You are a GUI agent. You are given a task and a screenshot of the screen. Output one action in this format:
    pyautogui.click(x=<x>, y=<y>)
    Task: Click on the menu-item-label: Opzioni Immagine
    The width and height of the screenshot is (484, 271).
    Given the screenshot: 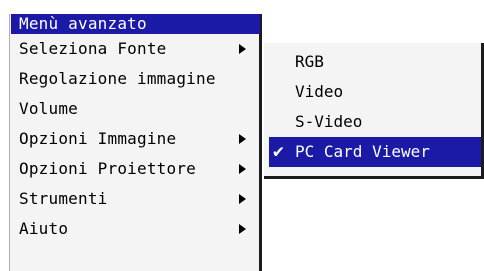 What is the action you would take?
    pyautogui.click(x=98, y=138)
    